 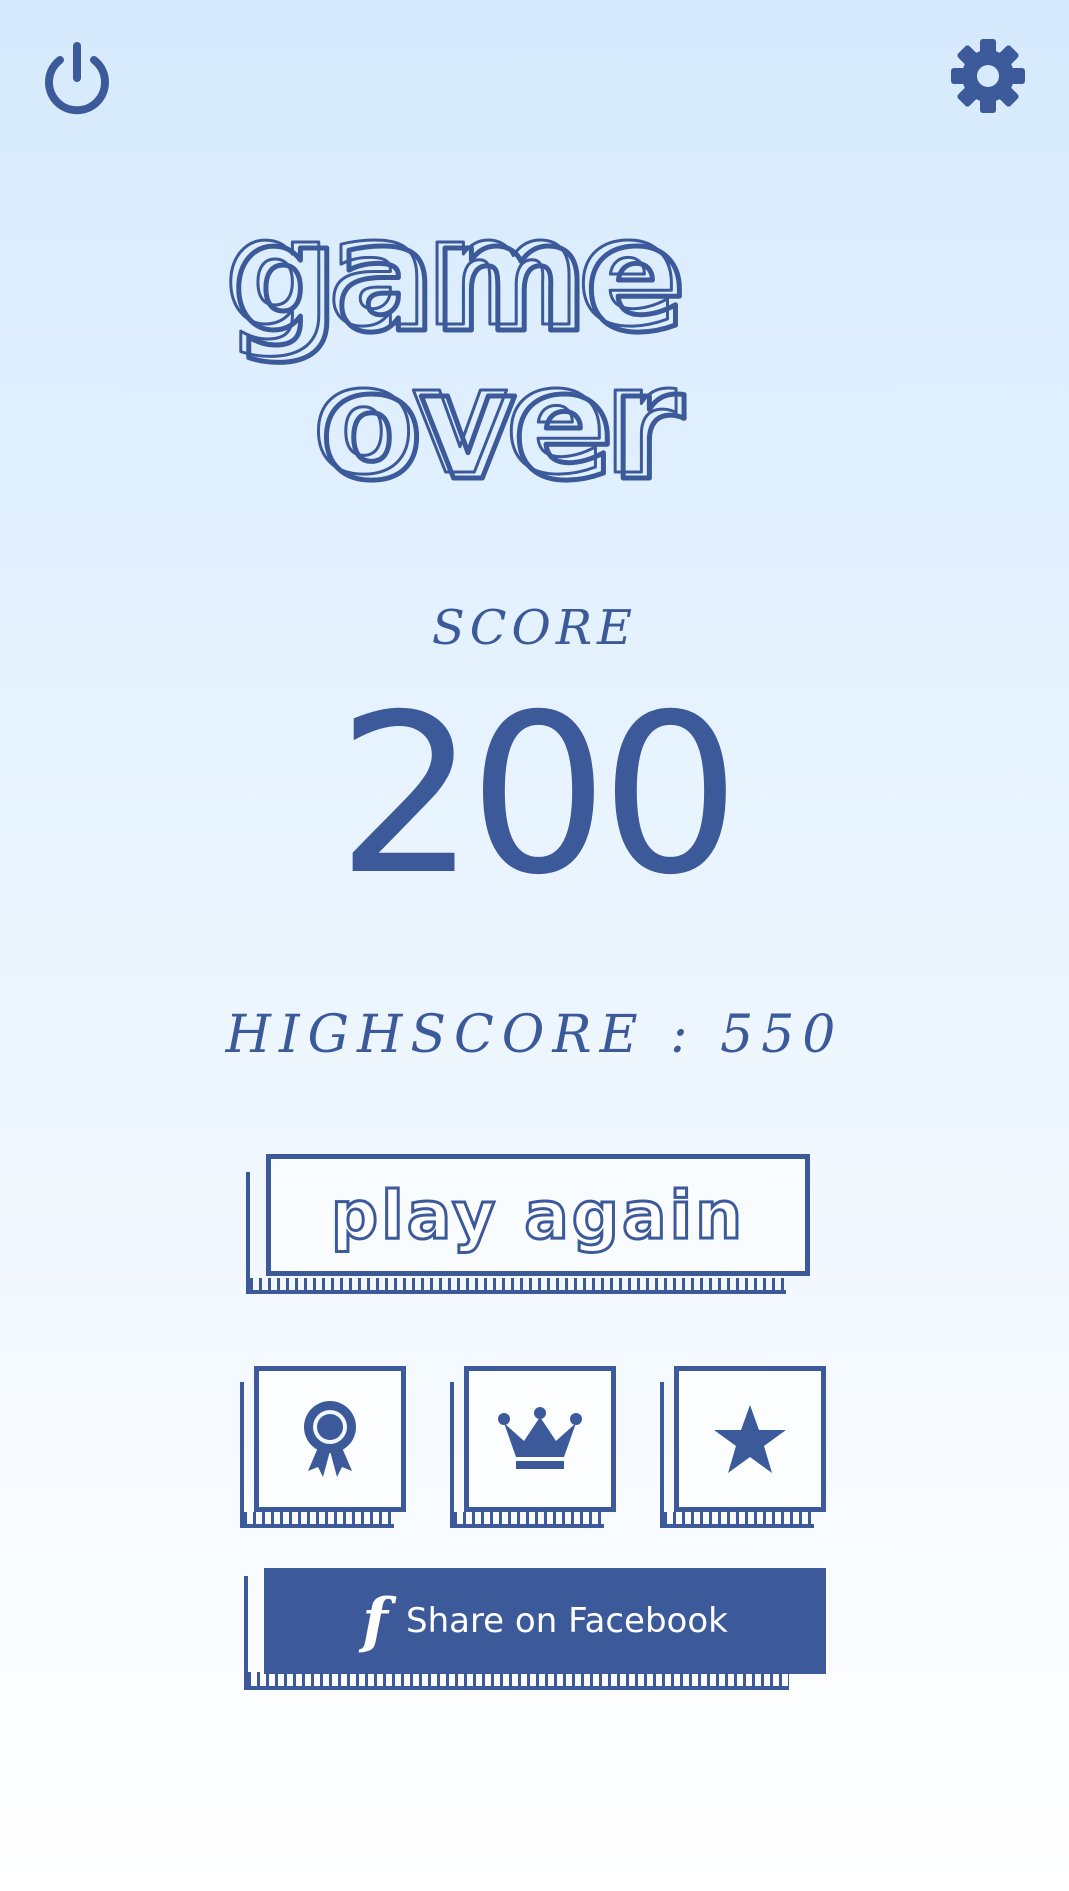 I want to click on play-again-frame: play again, so click(x=538, y=1215).